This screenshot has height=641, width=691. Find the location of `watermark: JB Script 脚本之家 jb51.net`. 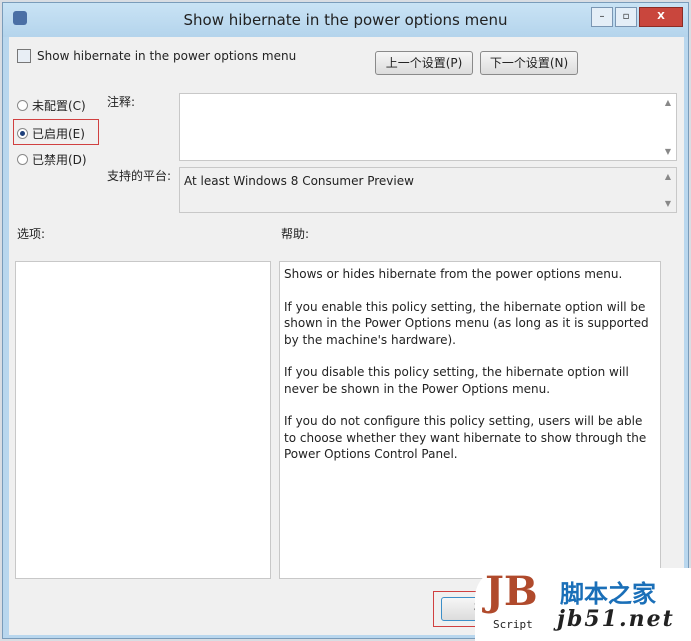

watermark: JB Script 脚本之家 jb51.net is located at coordinates (583, 604).